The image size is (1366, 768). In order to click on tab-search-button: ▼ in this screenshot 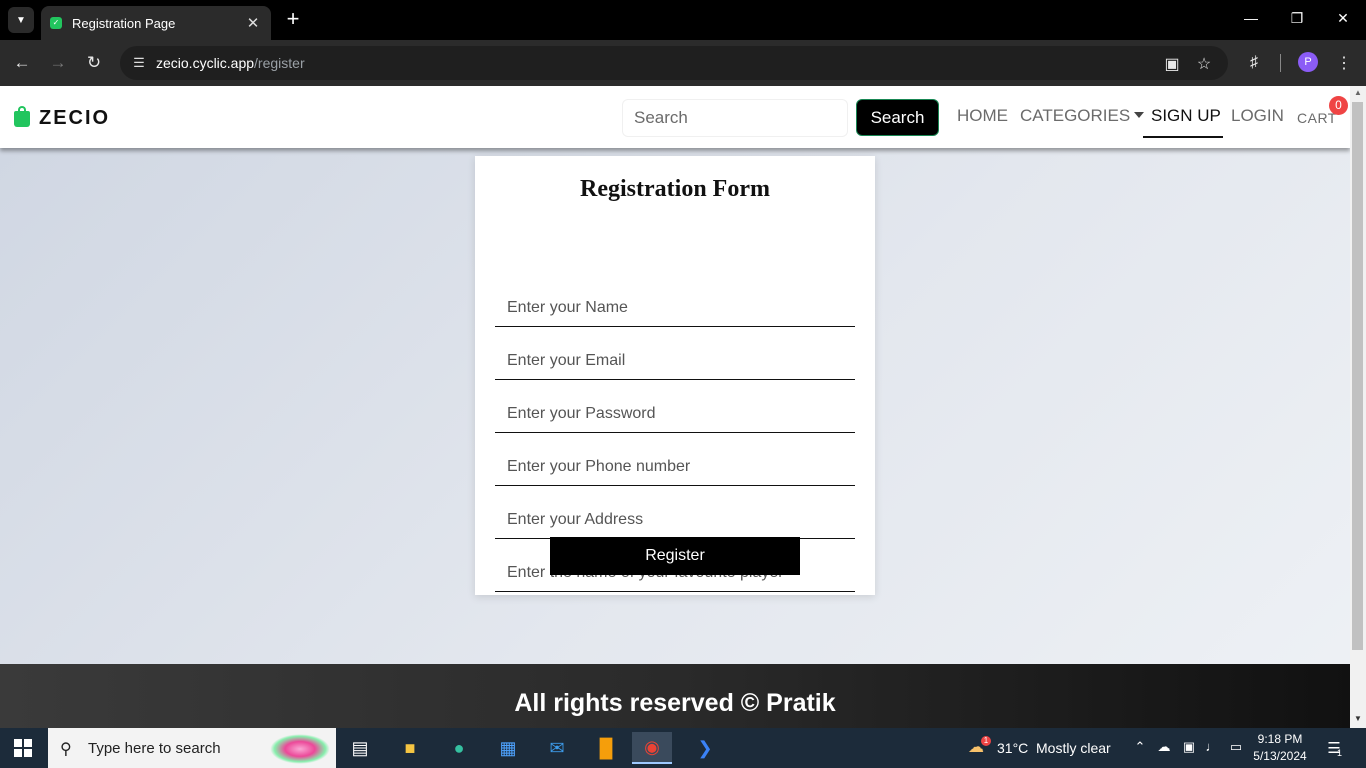, I will do `click(21, 20)`.